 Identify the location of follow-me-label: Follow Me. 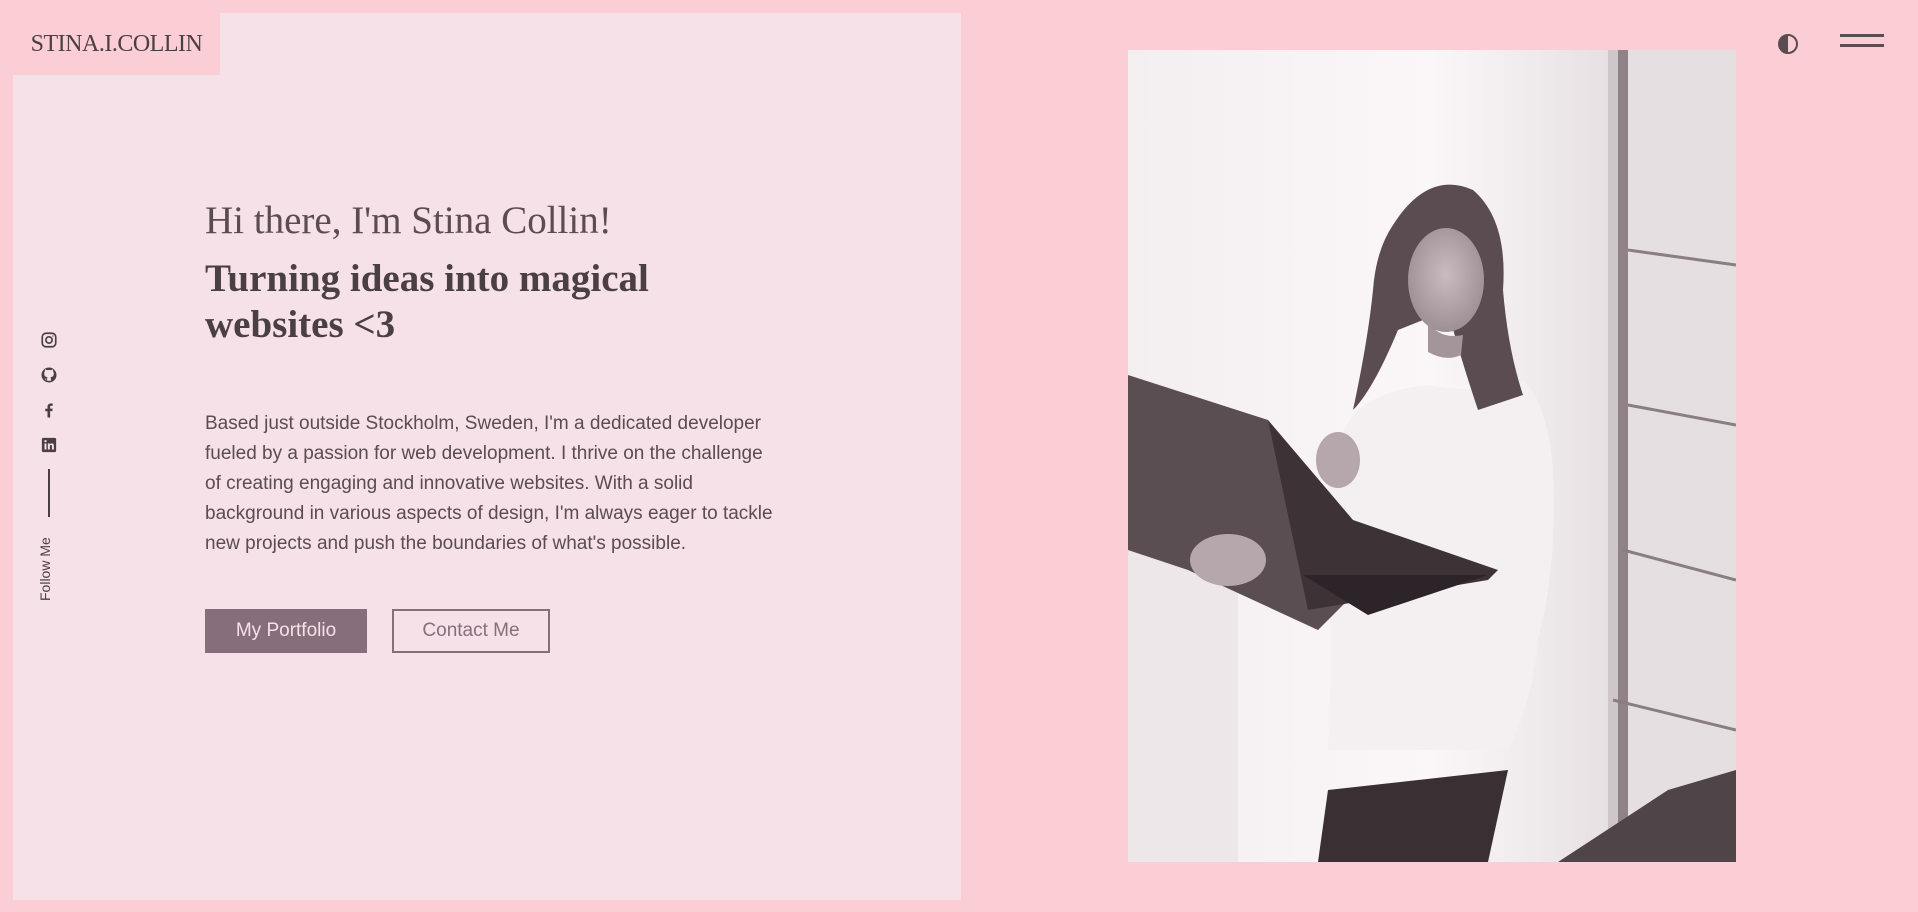
(45, 569).